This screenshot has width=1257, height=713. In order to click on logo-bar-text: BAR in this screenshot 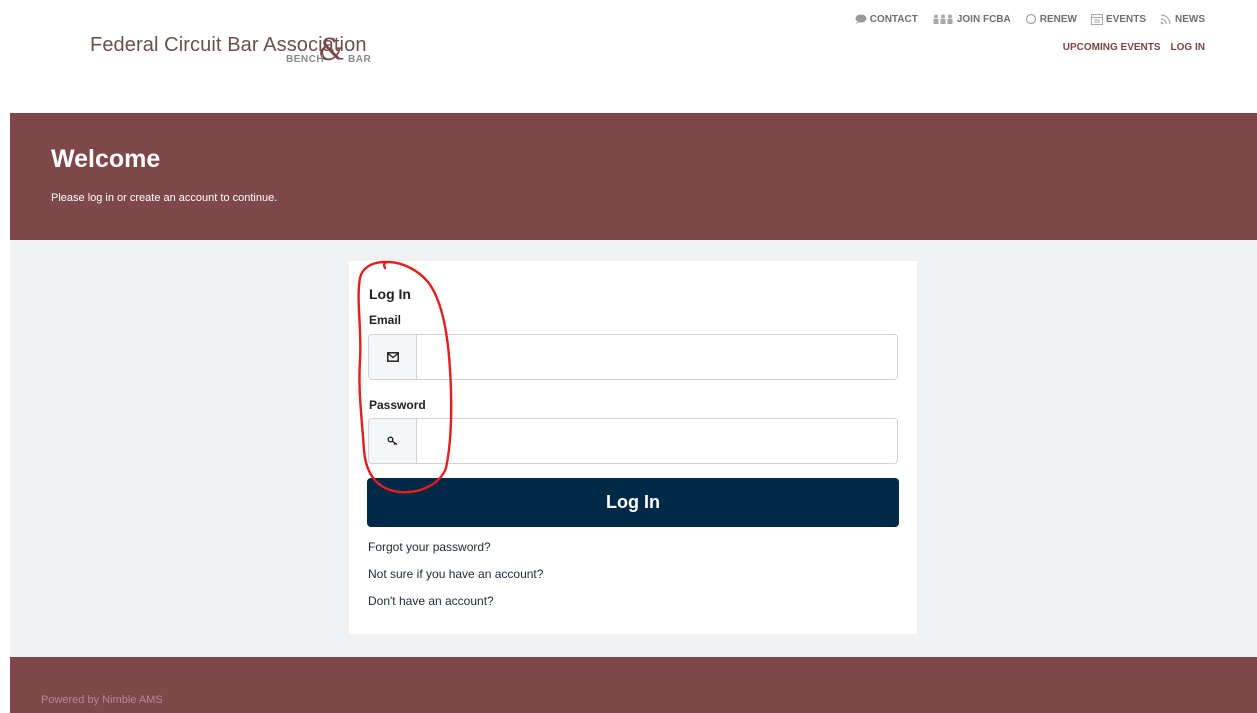, I will do `click(360, 59)`.